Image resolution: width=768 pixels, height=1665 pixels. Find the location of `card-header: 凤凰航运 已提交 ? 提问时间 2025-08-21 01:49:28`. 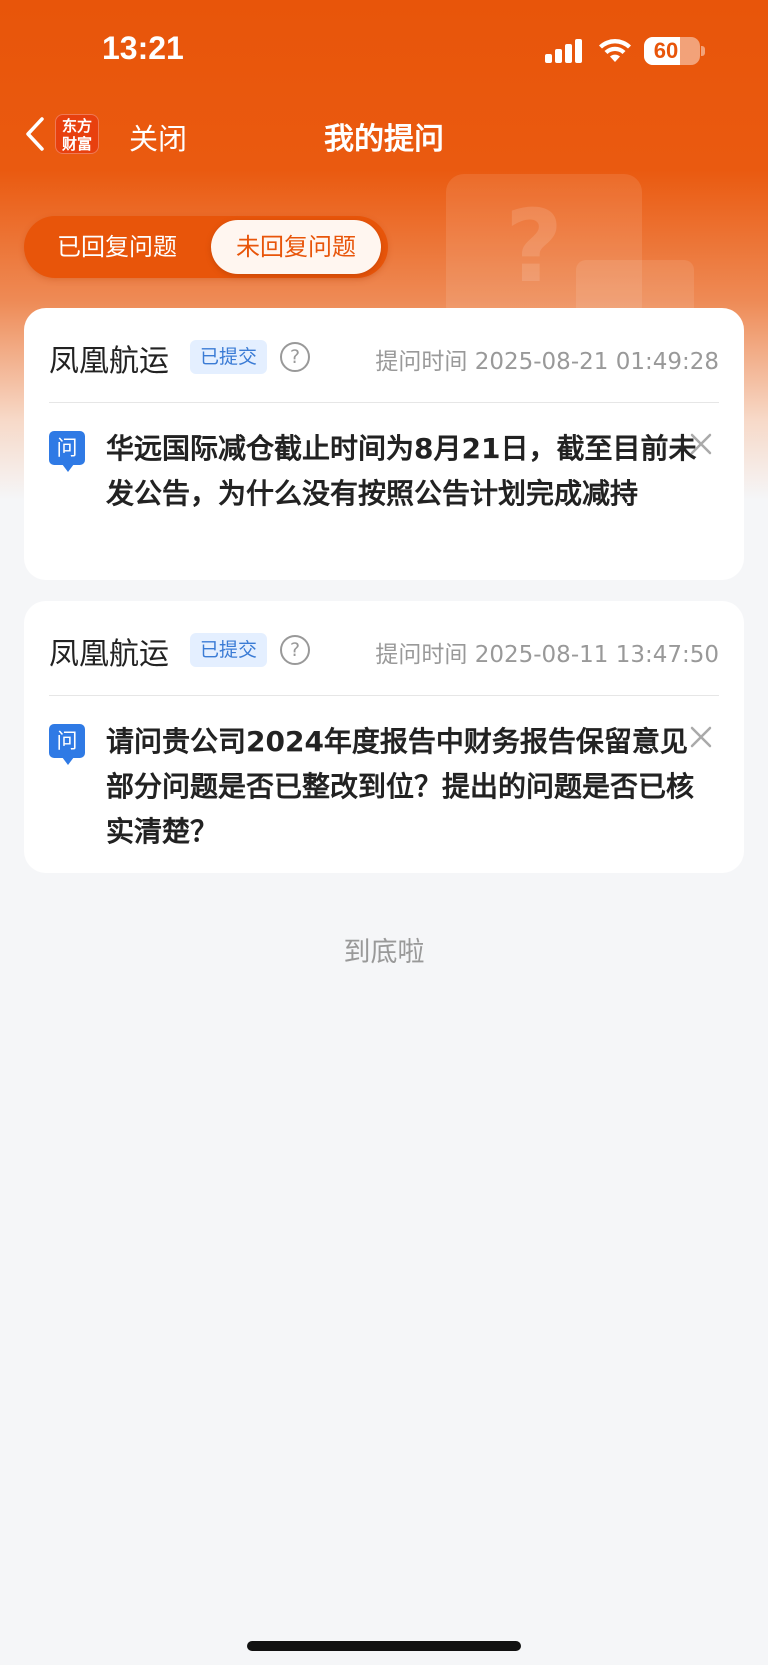

card-header: 凤凰航运 已提交 ? 提问时间 2025-08-21 01:49:28 is located at coordinates (384, 353).